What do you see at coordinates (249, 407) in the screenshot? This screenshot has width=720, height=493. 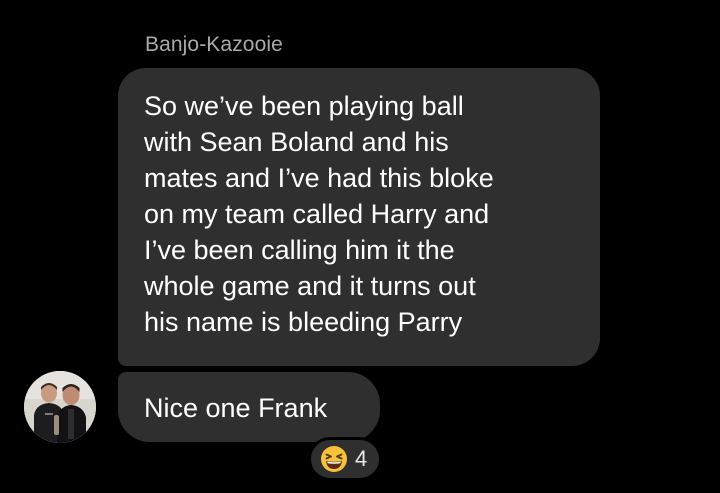 I see `message-bubble: Nice one Frank` at bounding box center [249, 407].